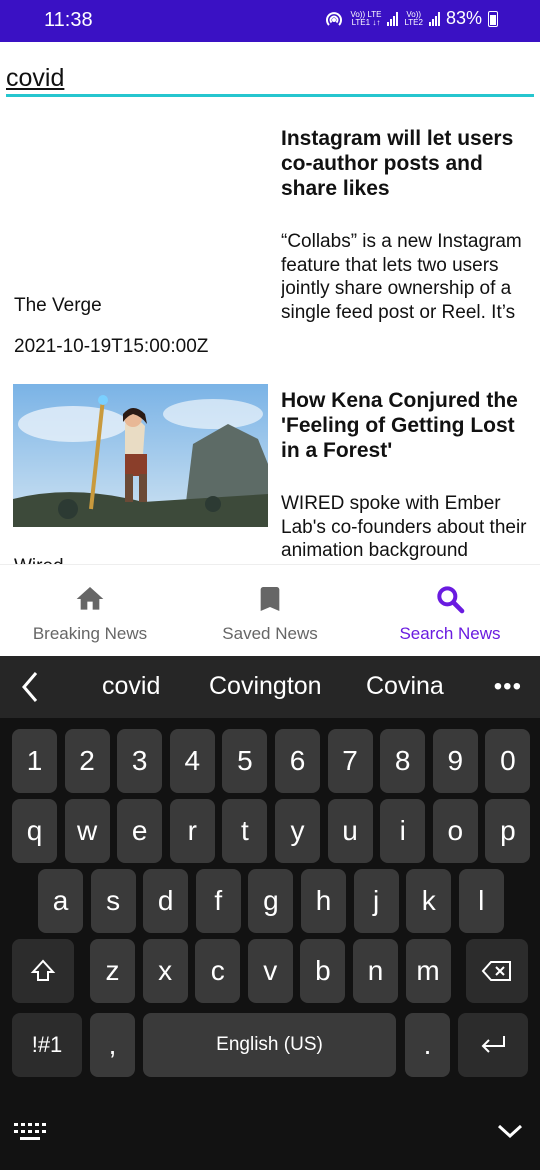 This screenshot has height=1170, width=540. What do you see at coordinates (47, 1045) in the screenshot?
I see `symbols-key: !#1` at bounding box center [47, 1045].